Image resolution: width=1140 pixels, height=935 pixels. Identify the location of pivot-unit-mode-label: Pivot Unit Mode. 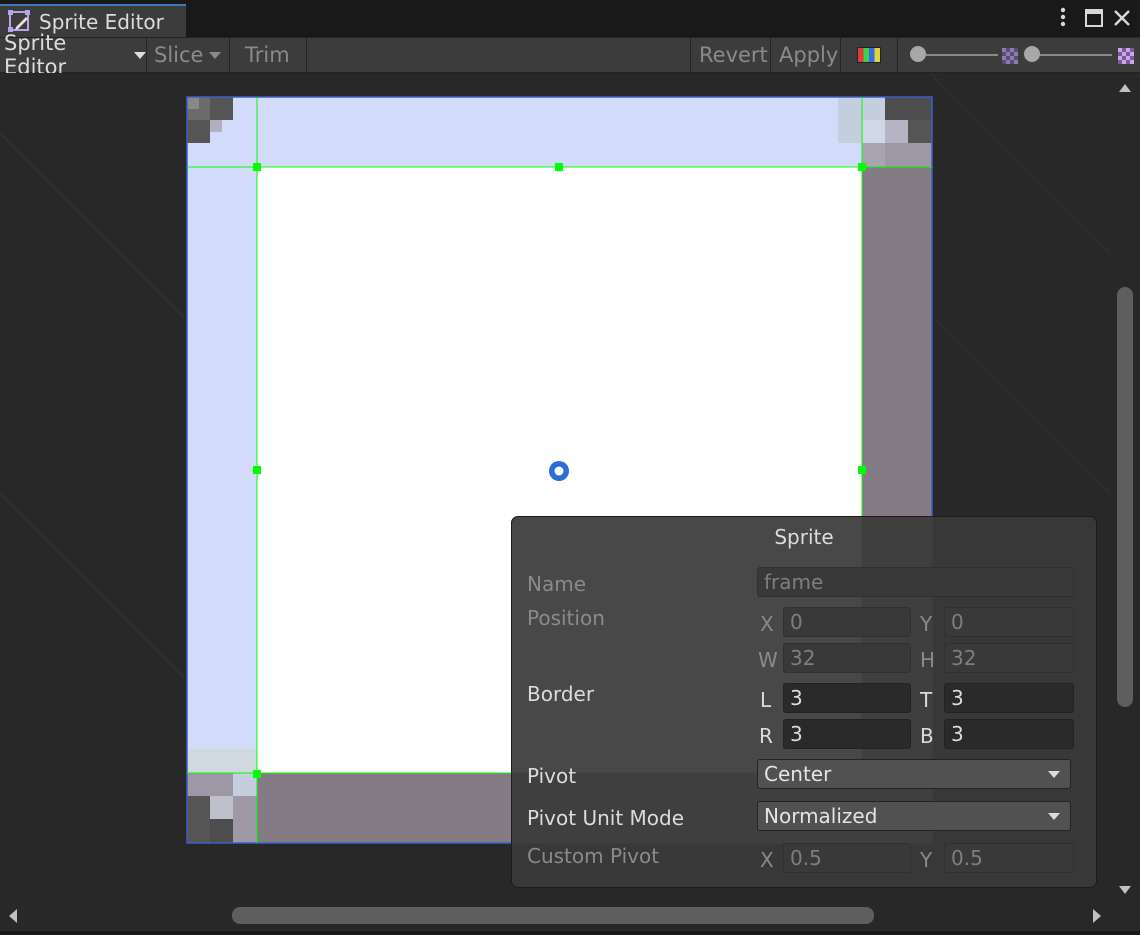
(606, 818).